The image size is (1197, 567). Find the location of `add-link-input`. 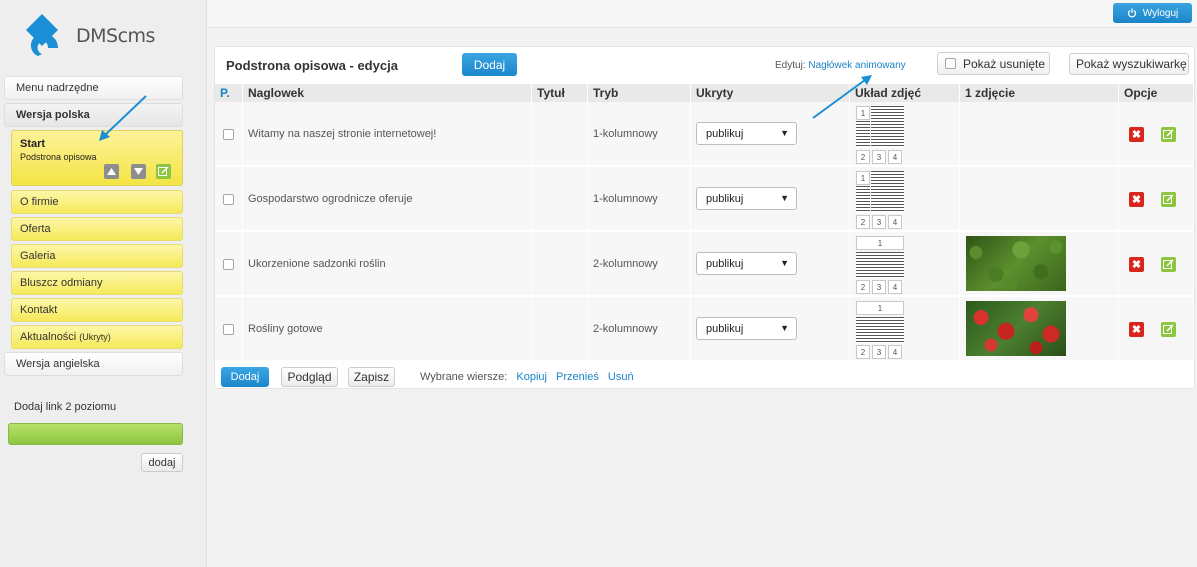

add-link-input is located at coordinates (95, 434).